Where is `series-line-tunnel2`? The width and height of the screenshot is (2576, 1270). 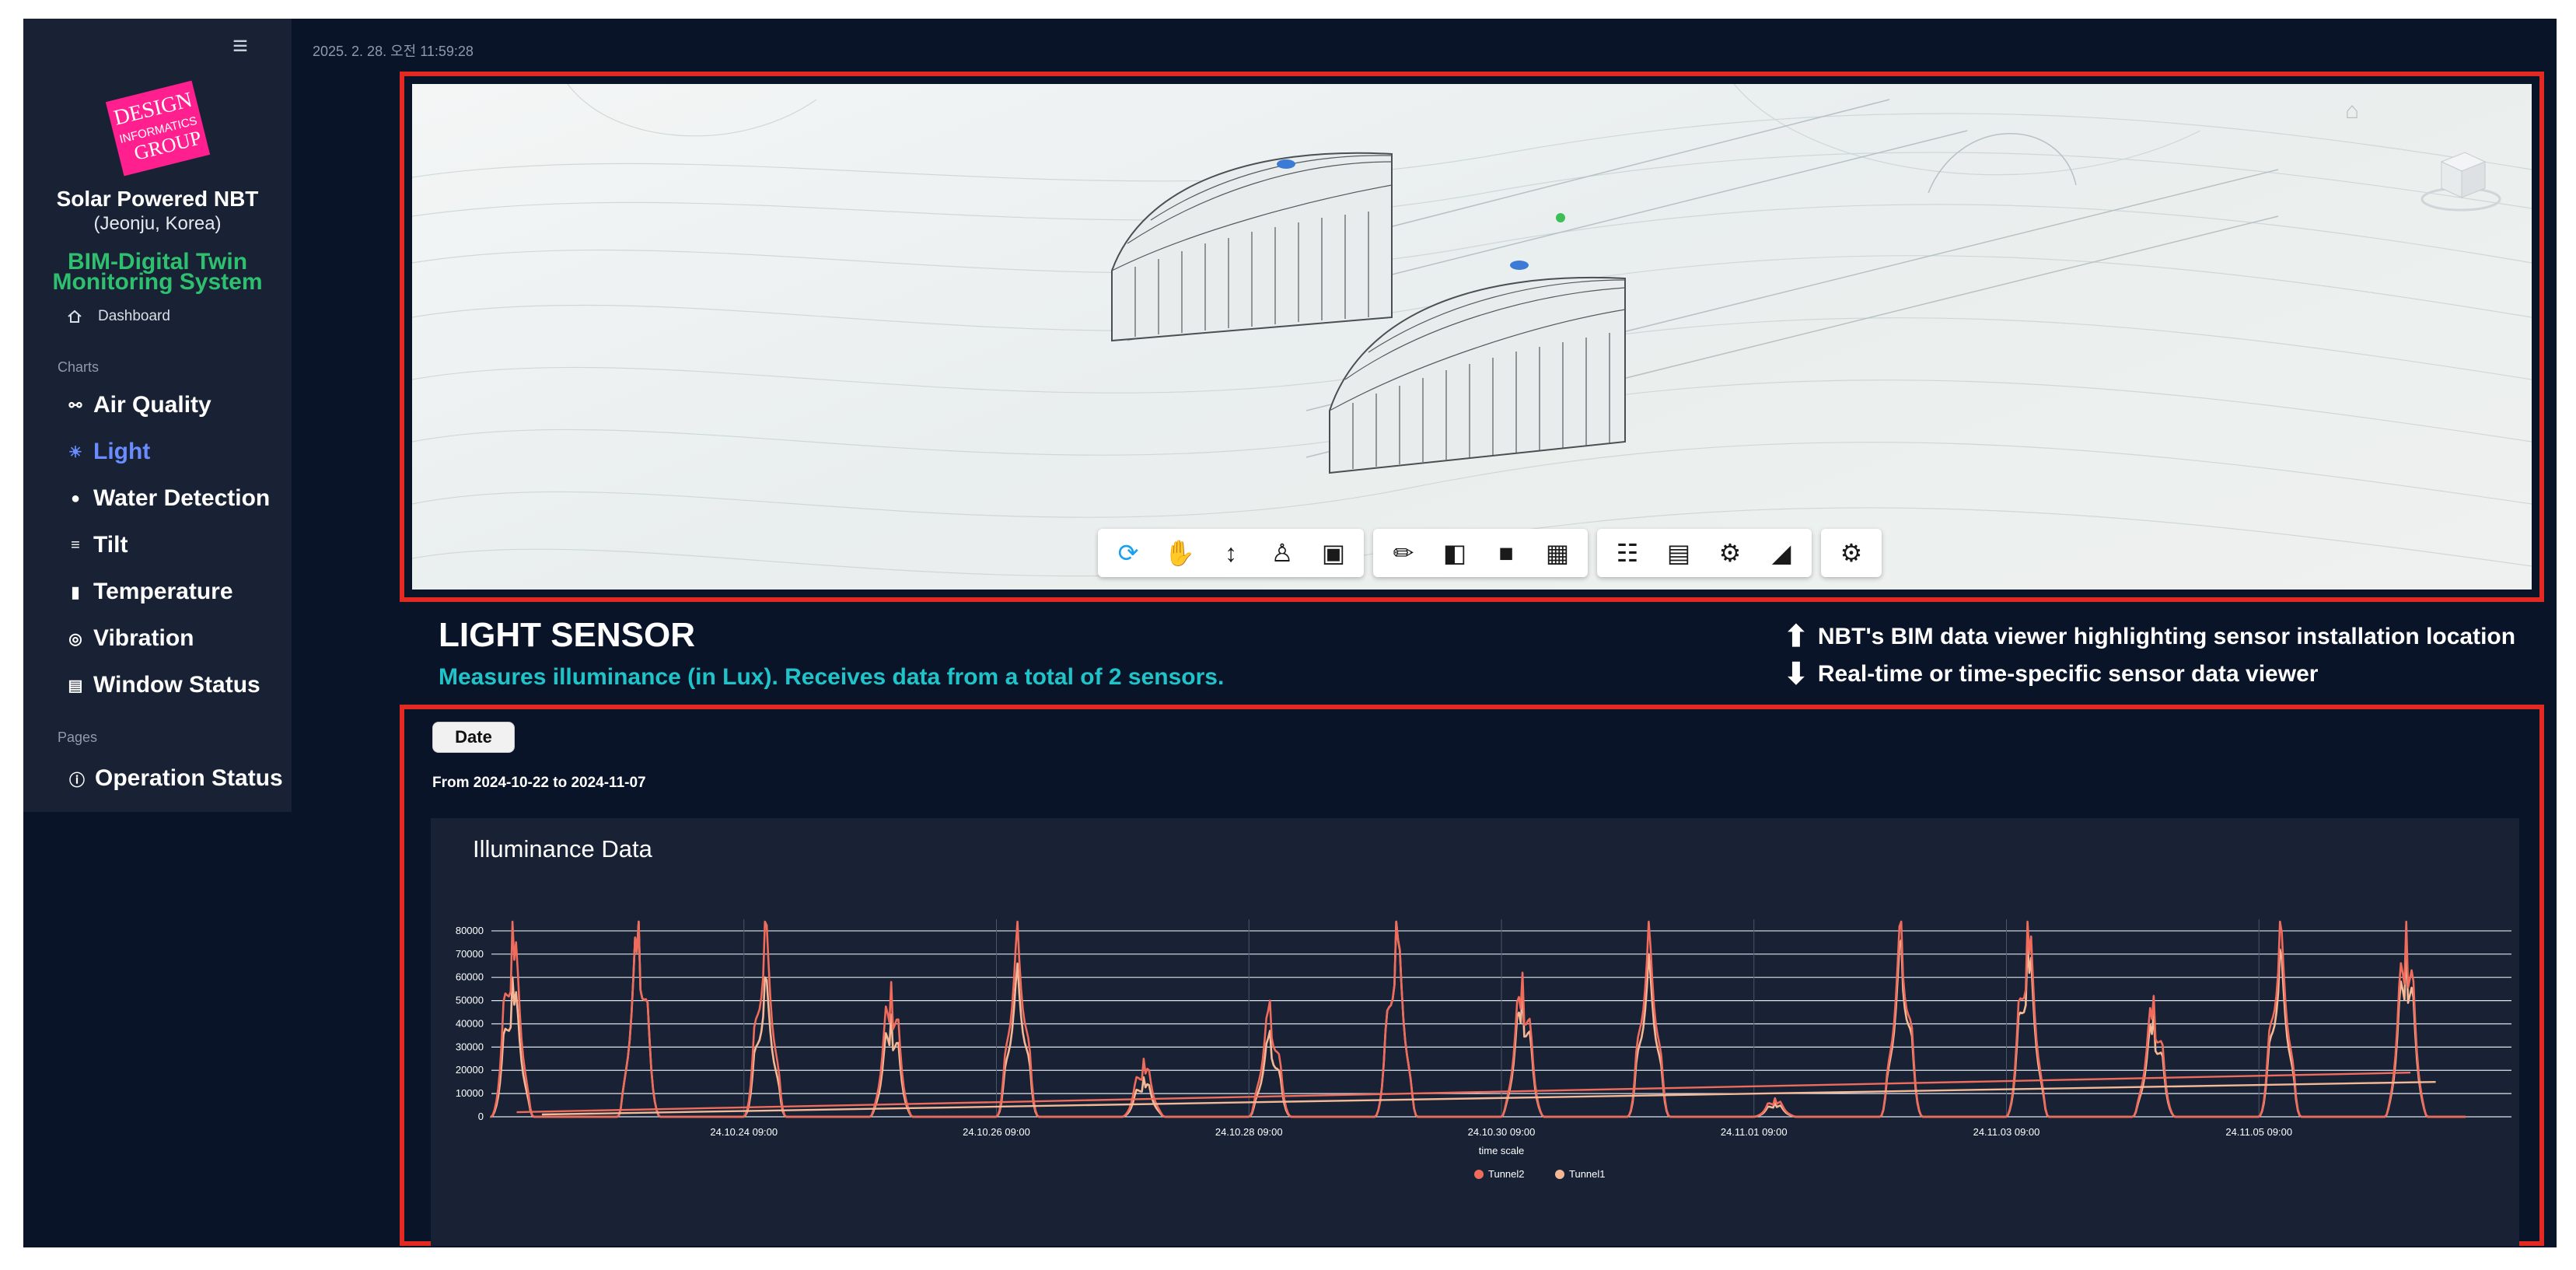 series-line-tunnel2 is located at coordinates (1478, 1019).